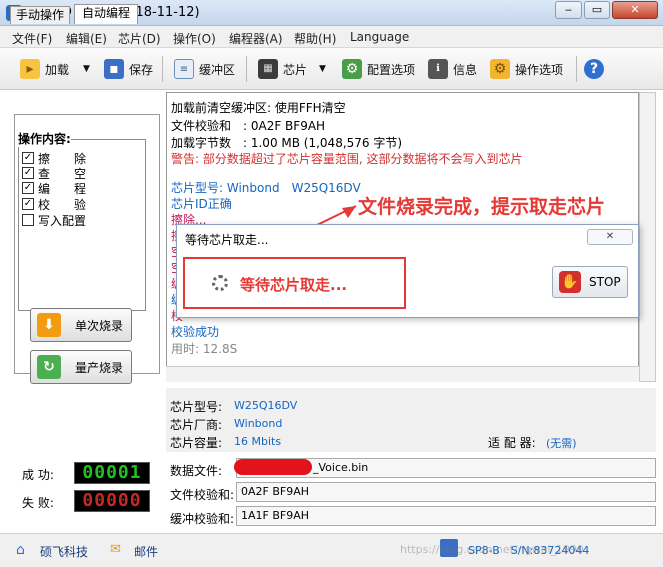 The width and height of the screenshot is (663, 567). I want to click on success-label: 成 功:, so click(38, 475).